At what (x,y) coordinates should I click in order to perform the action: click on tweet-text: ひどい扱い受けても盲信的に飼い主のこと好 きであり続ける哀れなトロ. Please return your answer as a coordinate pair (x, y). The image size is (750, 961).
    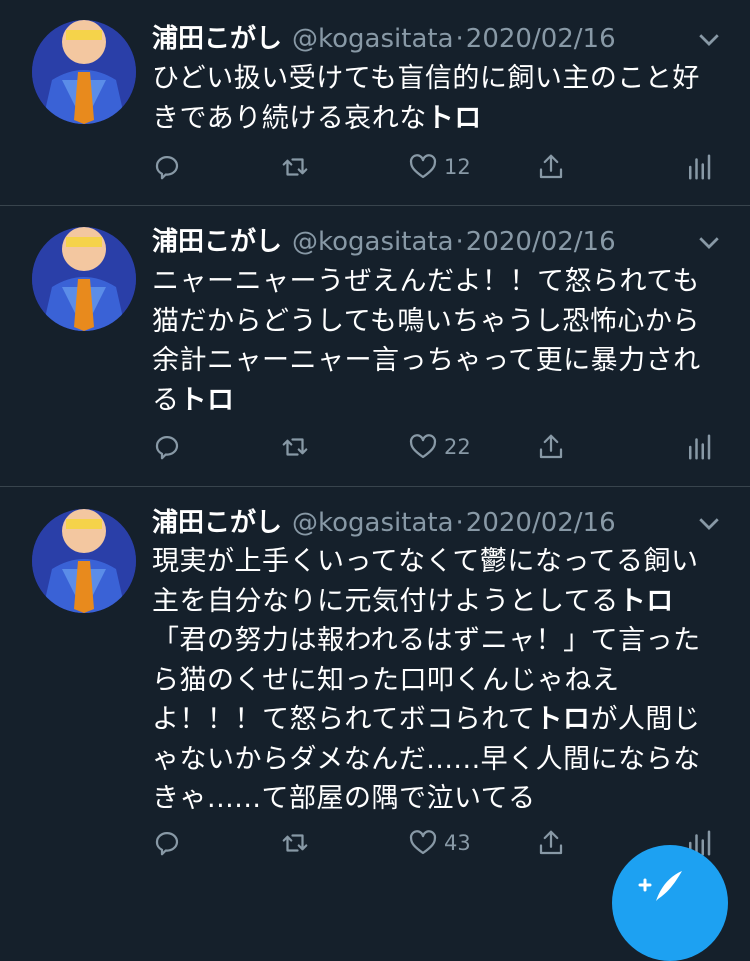
    Looking at the image, I should click on (426, 98).